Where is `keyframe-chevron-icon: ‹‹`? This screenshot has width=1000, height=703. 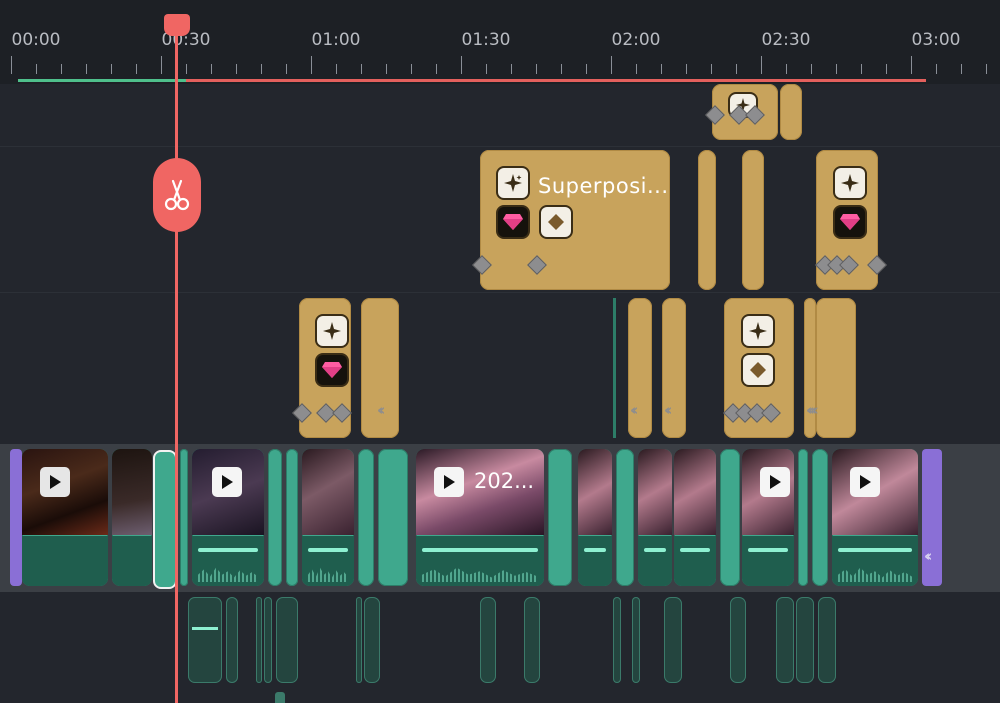
keyframe-chevron-icon: ‹‹ is located at coordinates (668, 410).